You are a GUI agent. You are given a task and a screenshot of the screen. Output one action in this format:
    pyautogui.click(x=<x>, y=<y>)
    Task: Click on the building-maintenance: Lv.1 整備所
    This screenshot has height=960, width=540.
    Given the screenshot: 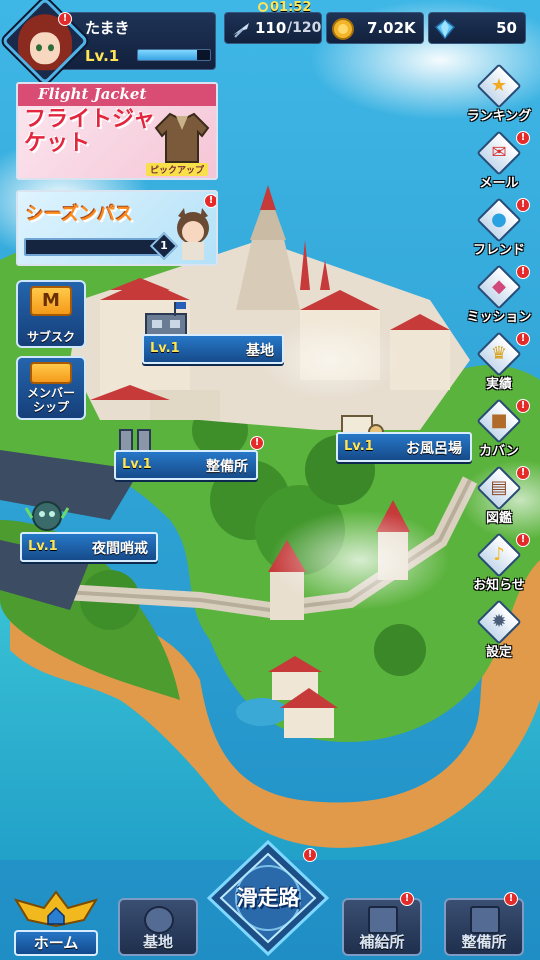 What is the action you would take?
    pyautogui.click(x=186, y=465)
    